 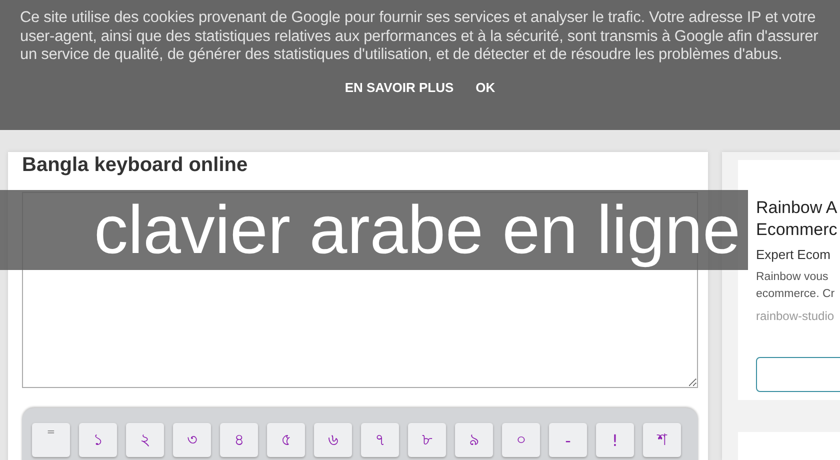 I want to click on cookie-button: OK, so click(x=486, y=87).